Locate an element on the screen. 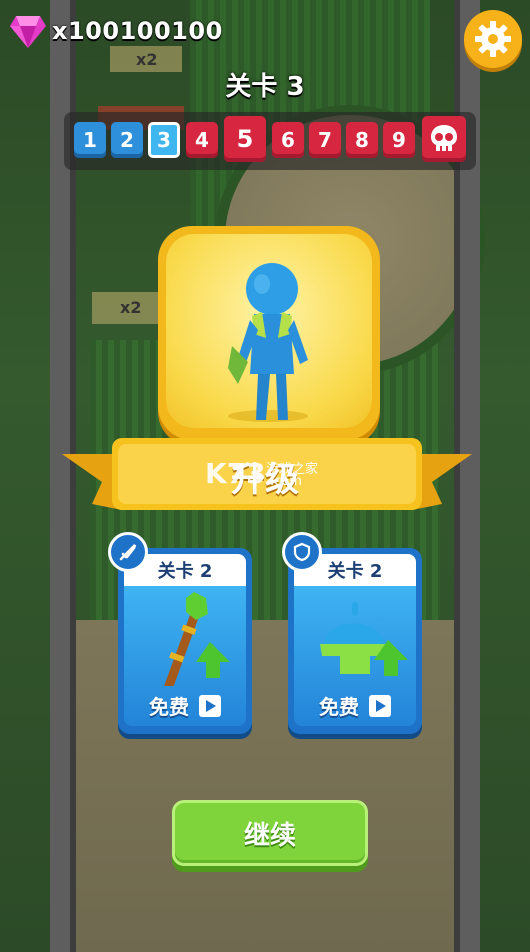 The image size is (530, 952). shield-icon is located at coordinates (302, 552).